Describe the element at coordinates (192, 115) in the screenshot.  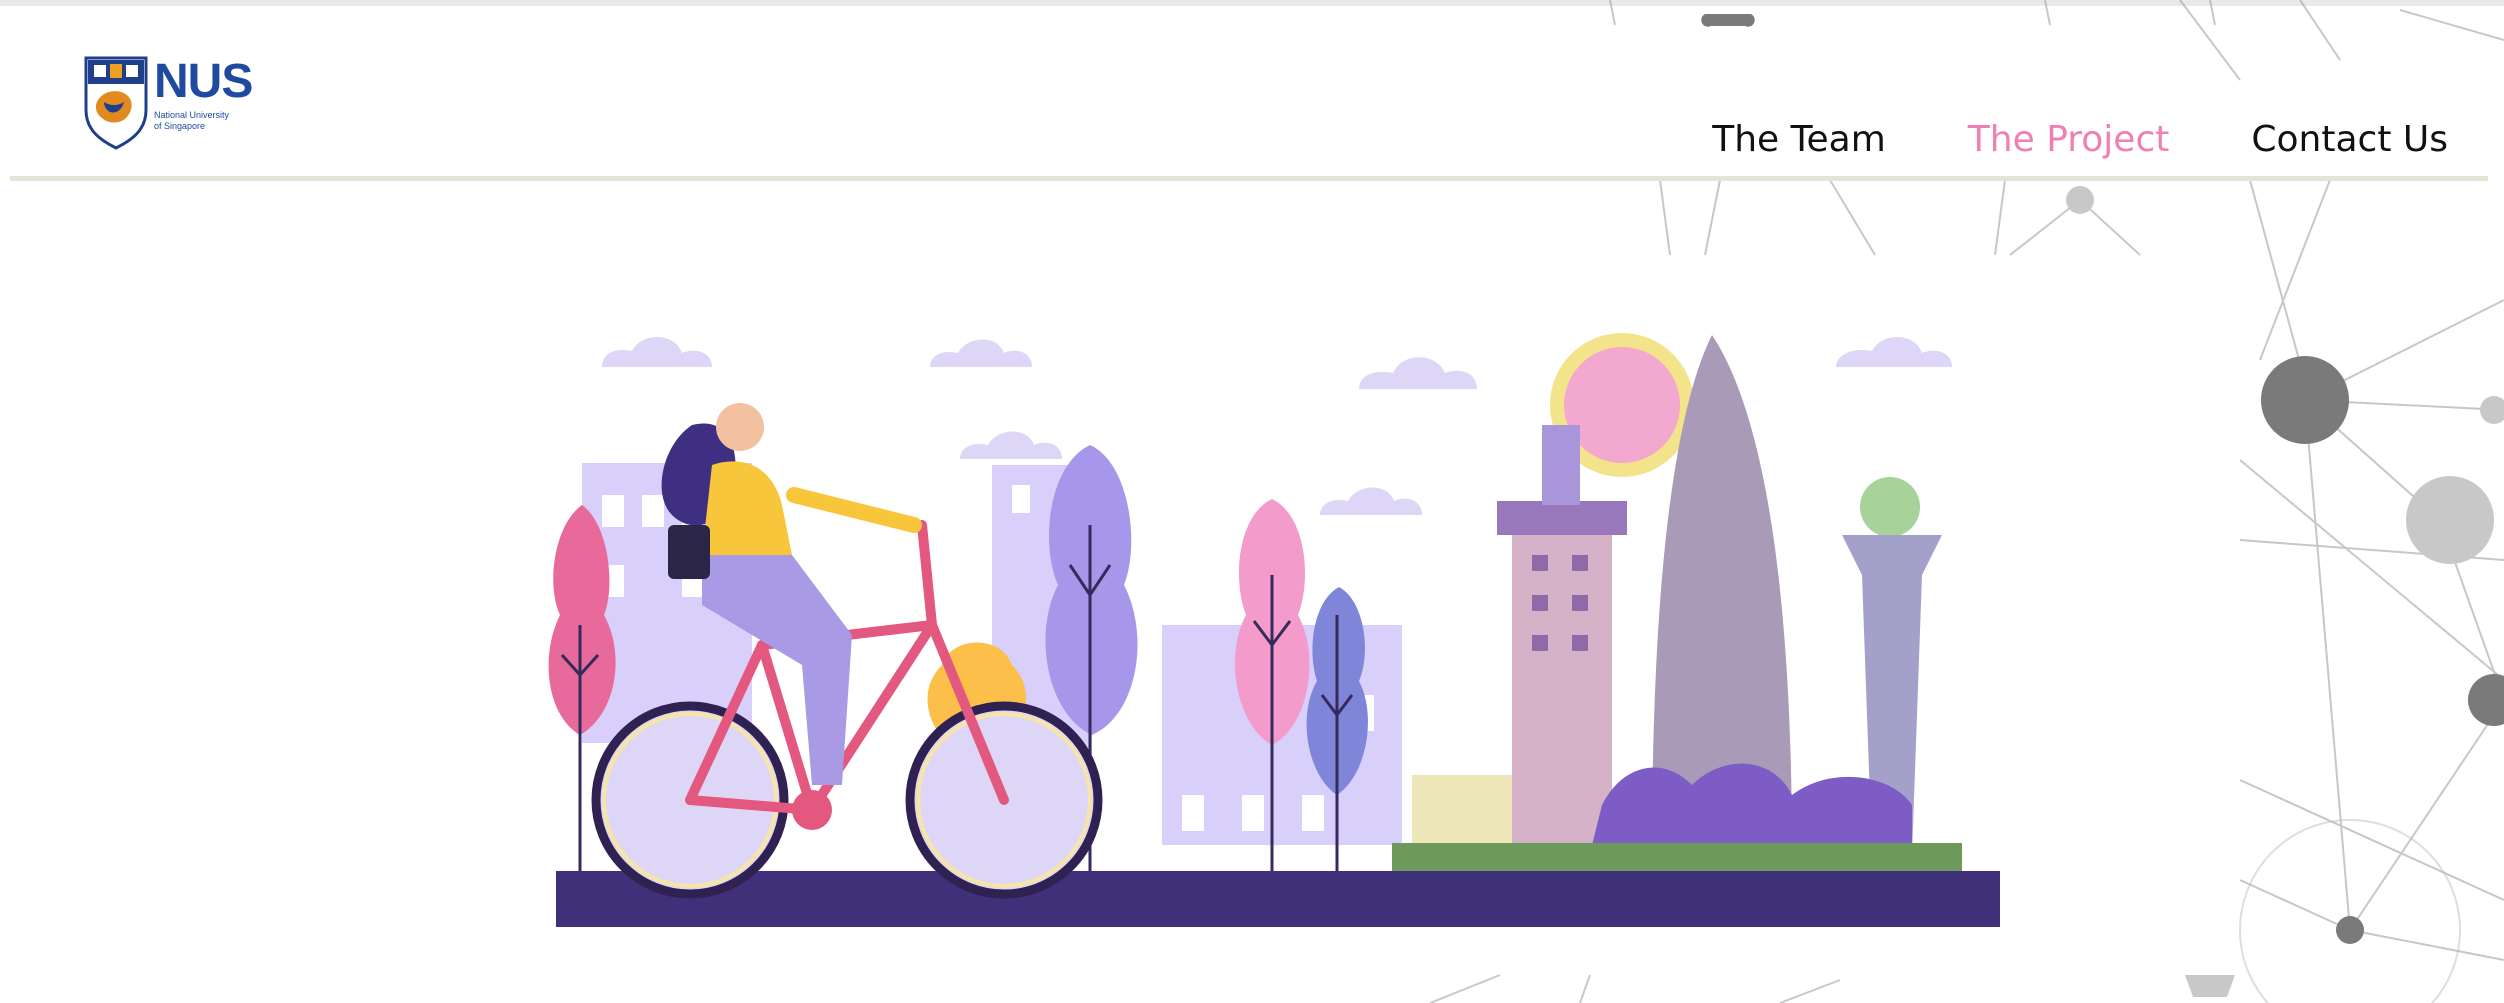
I see `logo-subtitle-line1: National University` at that location.